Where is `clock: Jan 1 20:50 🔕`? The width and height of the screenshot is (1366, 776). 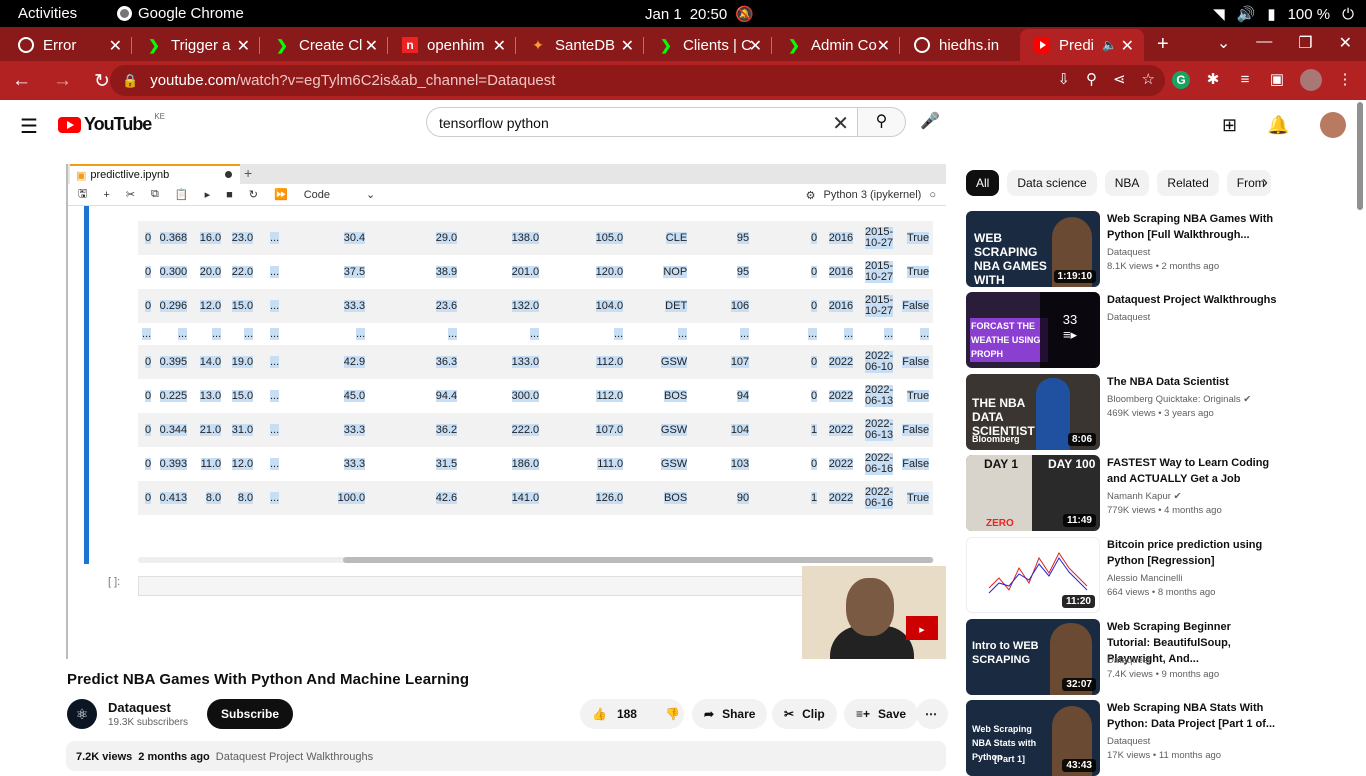
clock: Jan 1 20:50 🔕 is located at coordinates (699, 14).